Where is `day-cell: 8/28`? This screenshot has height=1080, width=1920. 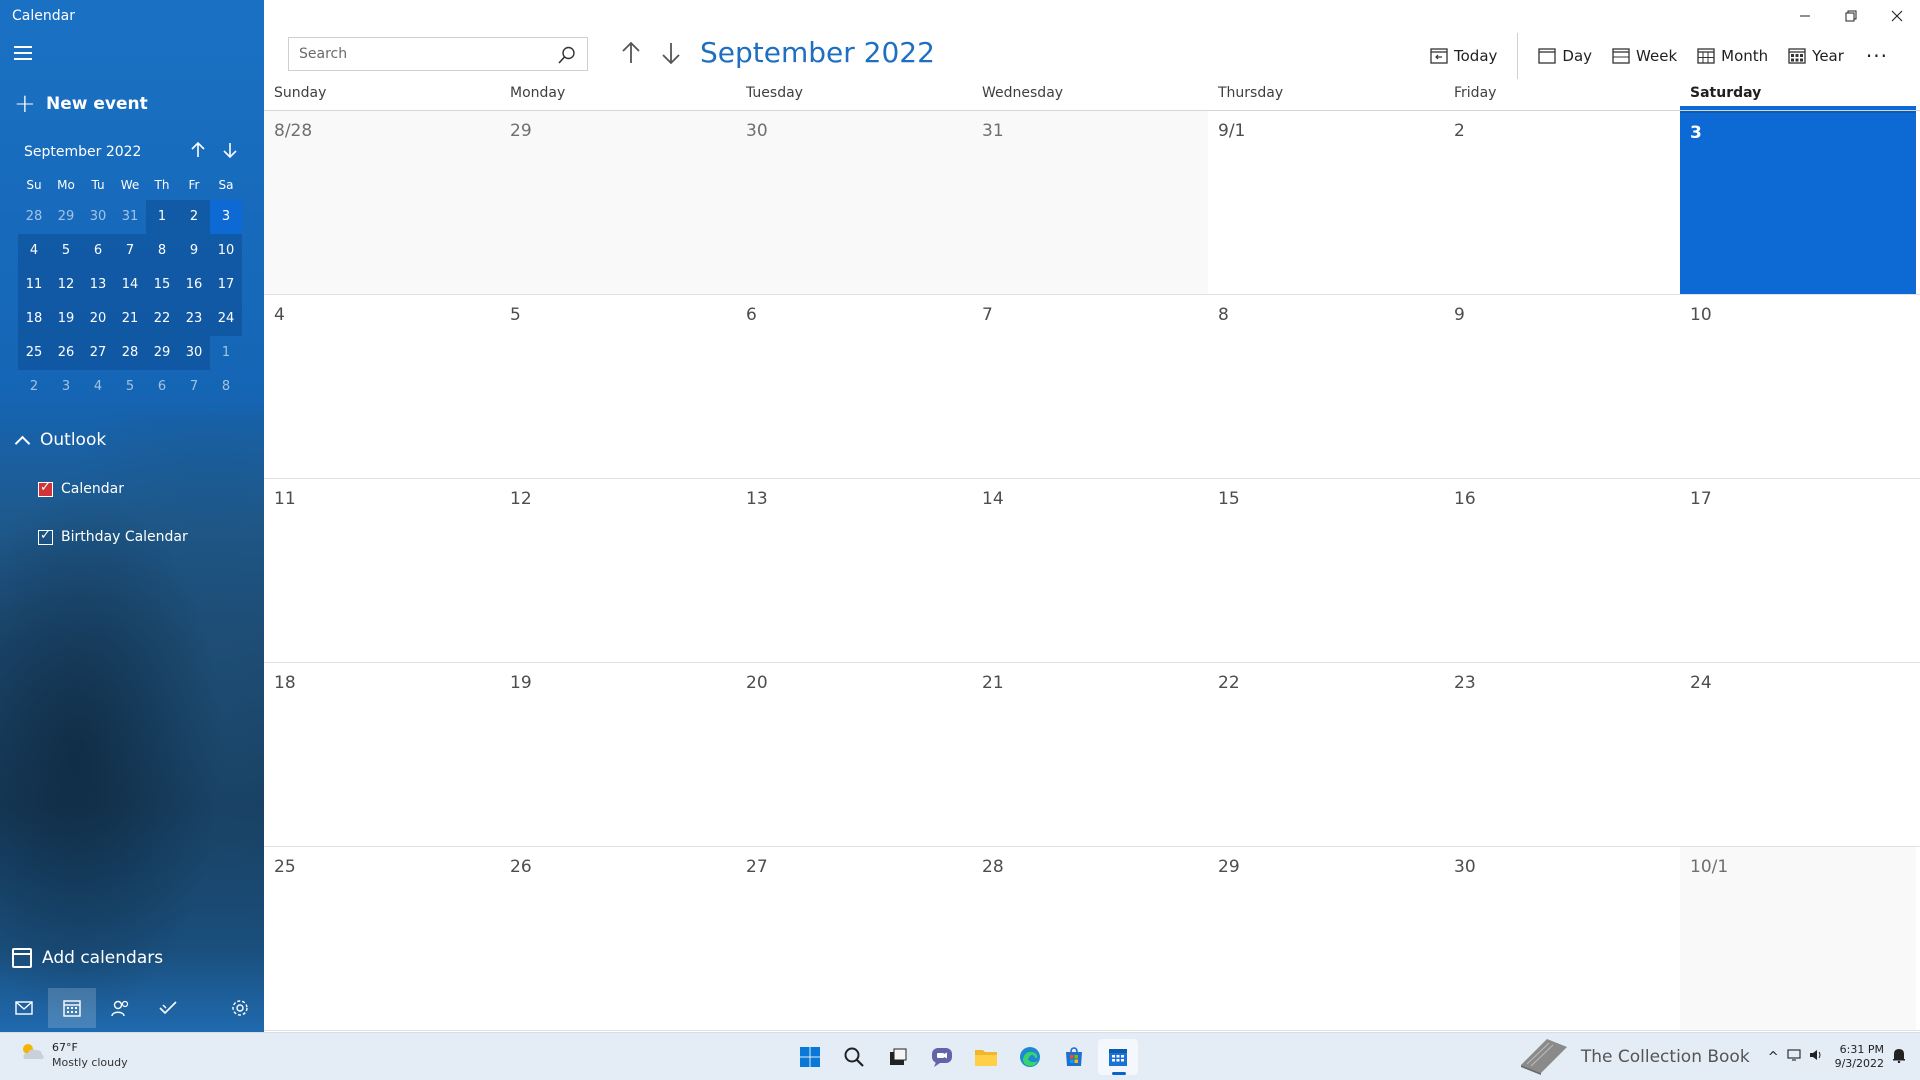 day-cell: 8/28 is located at coordinates (382, 202).